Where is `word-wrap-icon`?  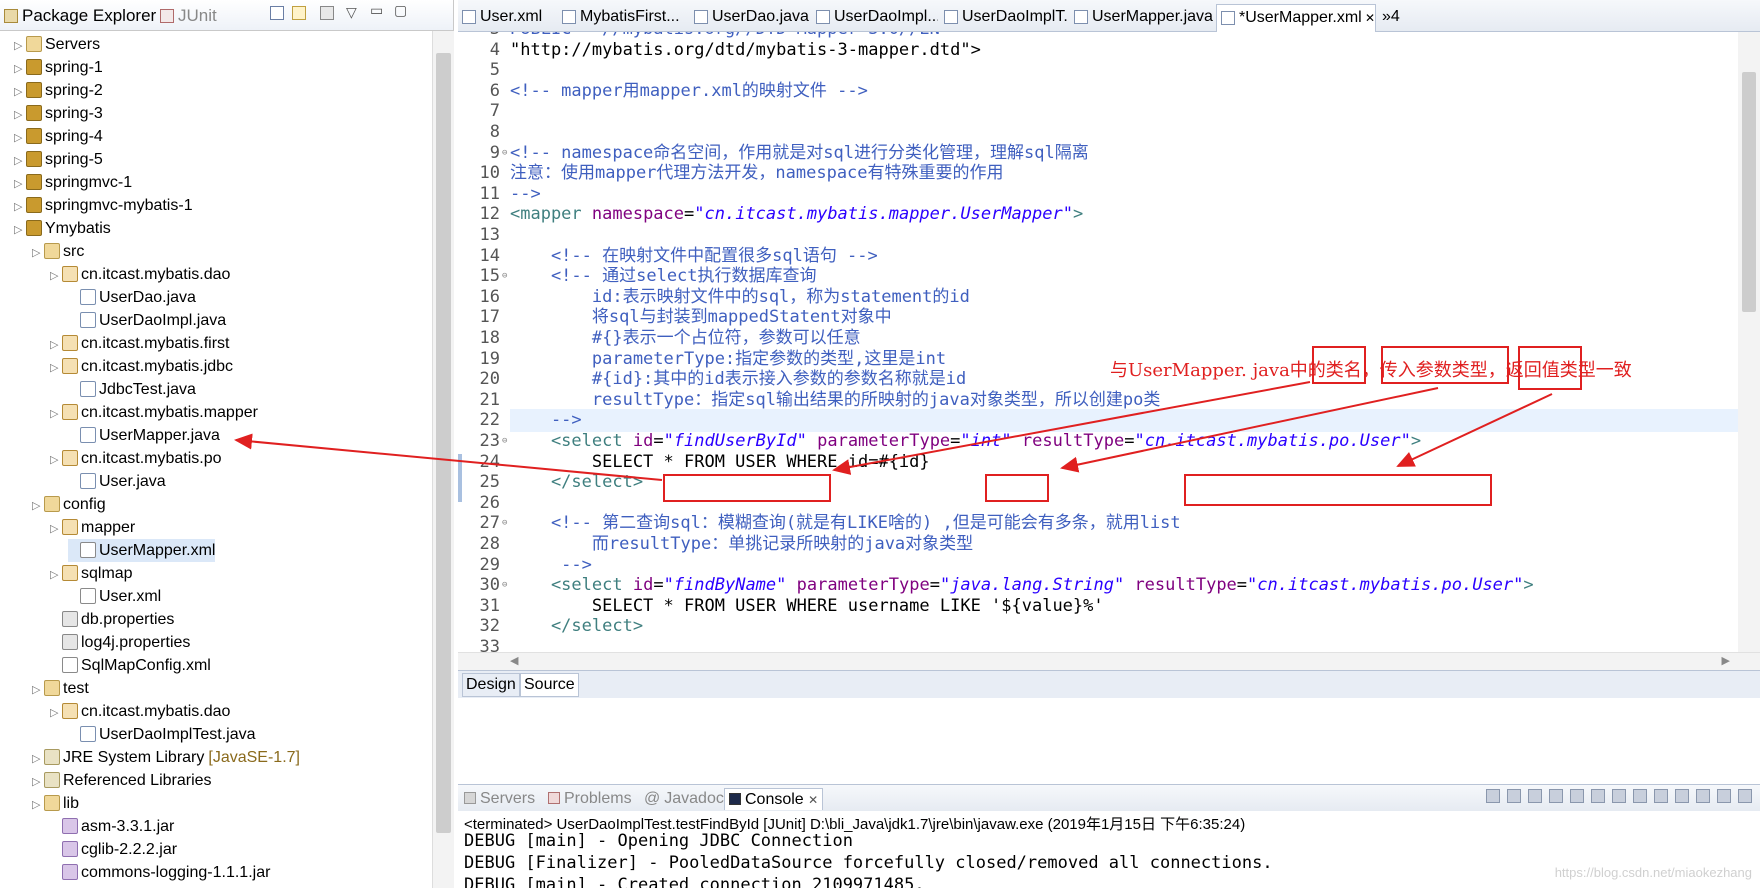
word-wrap-icon is located at coordinates (1598, 796).